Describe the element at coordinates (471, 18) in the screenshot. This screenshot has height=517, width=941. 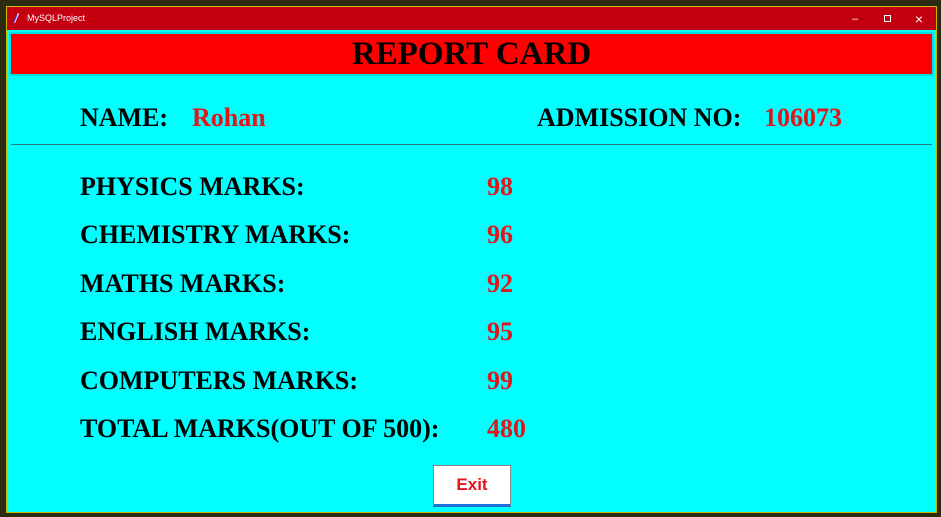
I see `title-bar: MySQLProject – ×` at that location.